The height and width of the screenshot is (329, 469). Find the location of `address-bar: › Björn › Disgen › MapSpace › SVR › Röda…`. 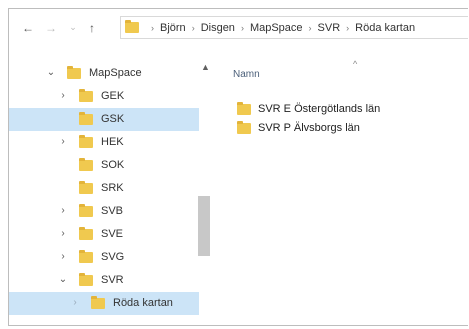

address-bar: › Björn › Disgen › MapSpace › SVR › Röda… is located at coordinates (294, 27).